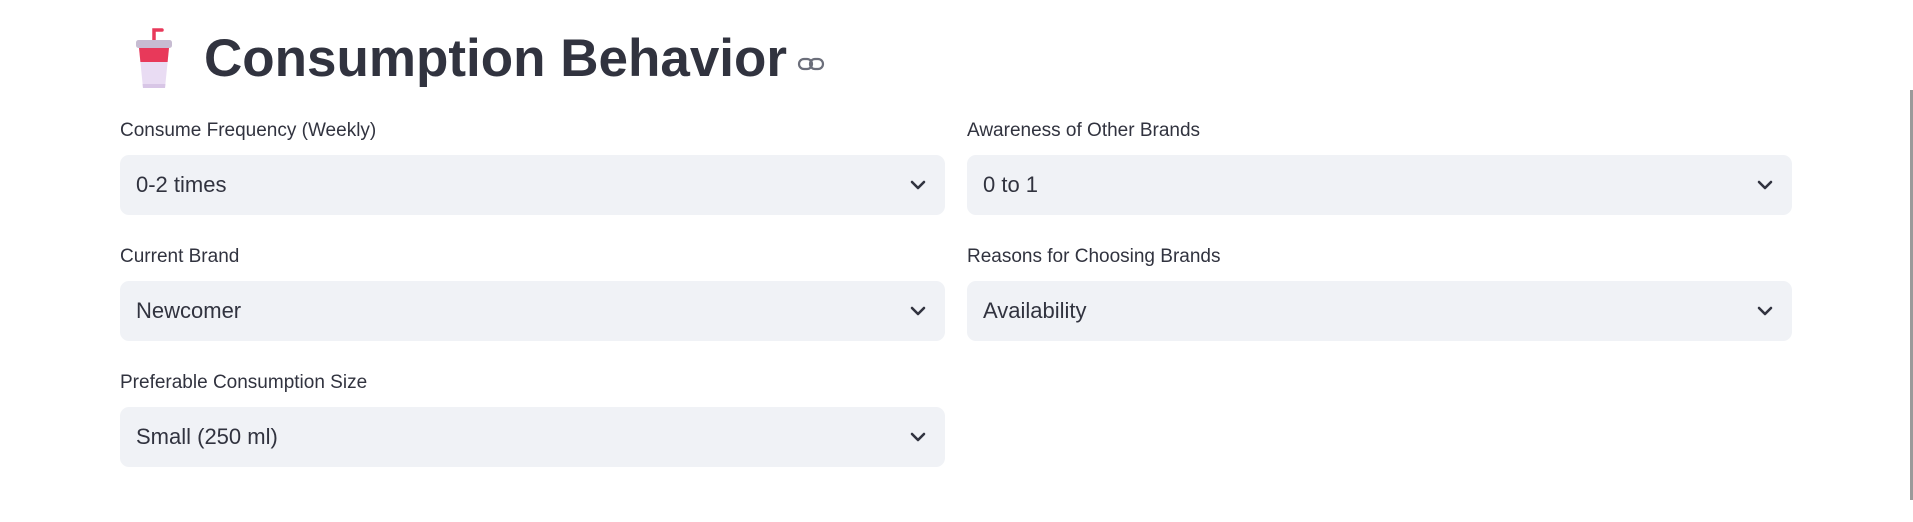 The image size is (1913, 522). I want to click on reasons-label: Reasons for Choosing Brands, so click(1094, 256).